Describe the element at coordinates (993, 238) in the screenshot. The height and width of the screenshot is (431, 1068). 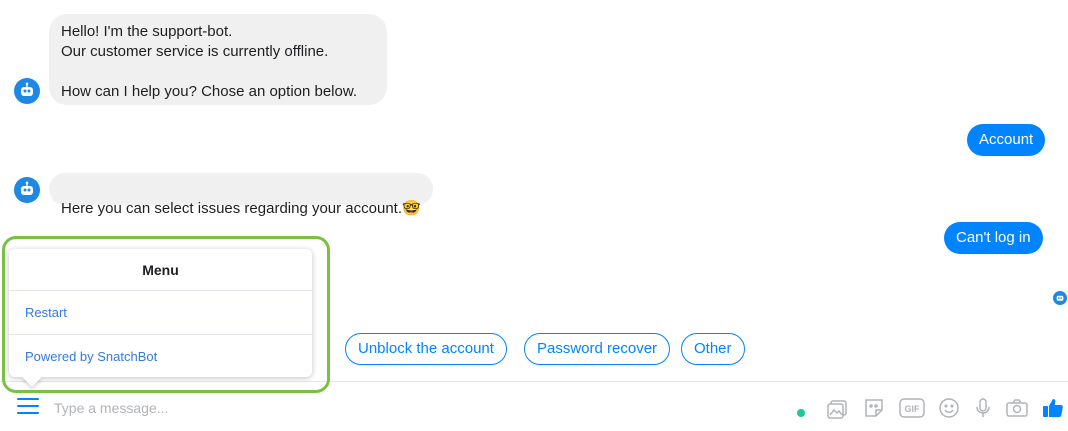
I see `user-message-cant-log-in: Can't log in` at that location.